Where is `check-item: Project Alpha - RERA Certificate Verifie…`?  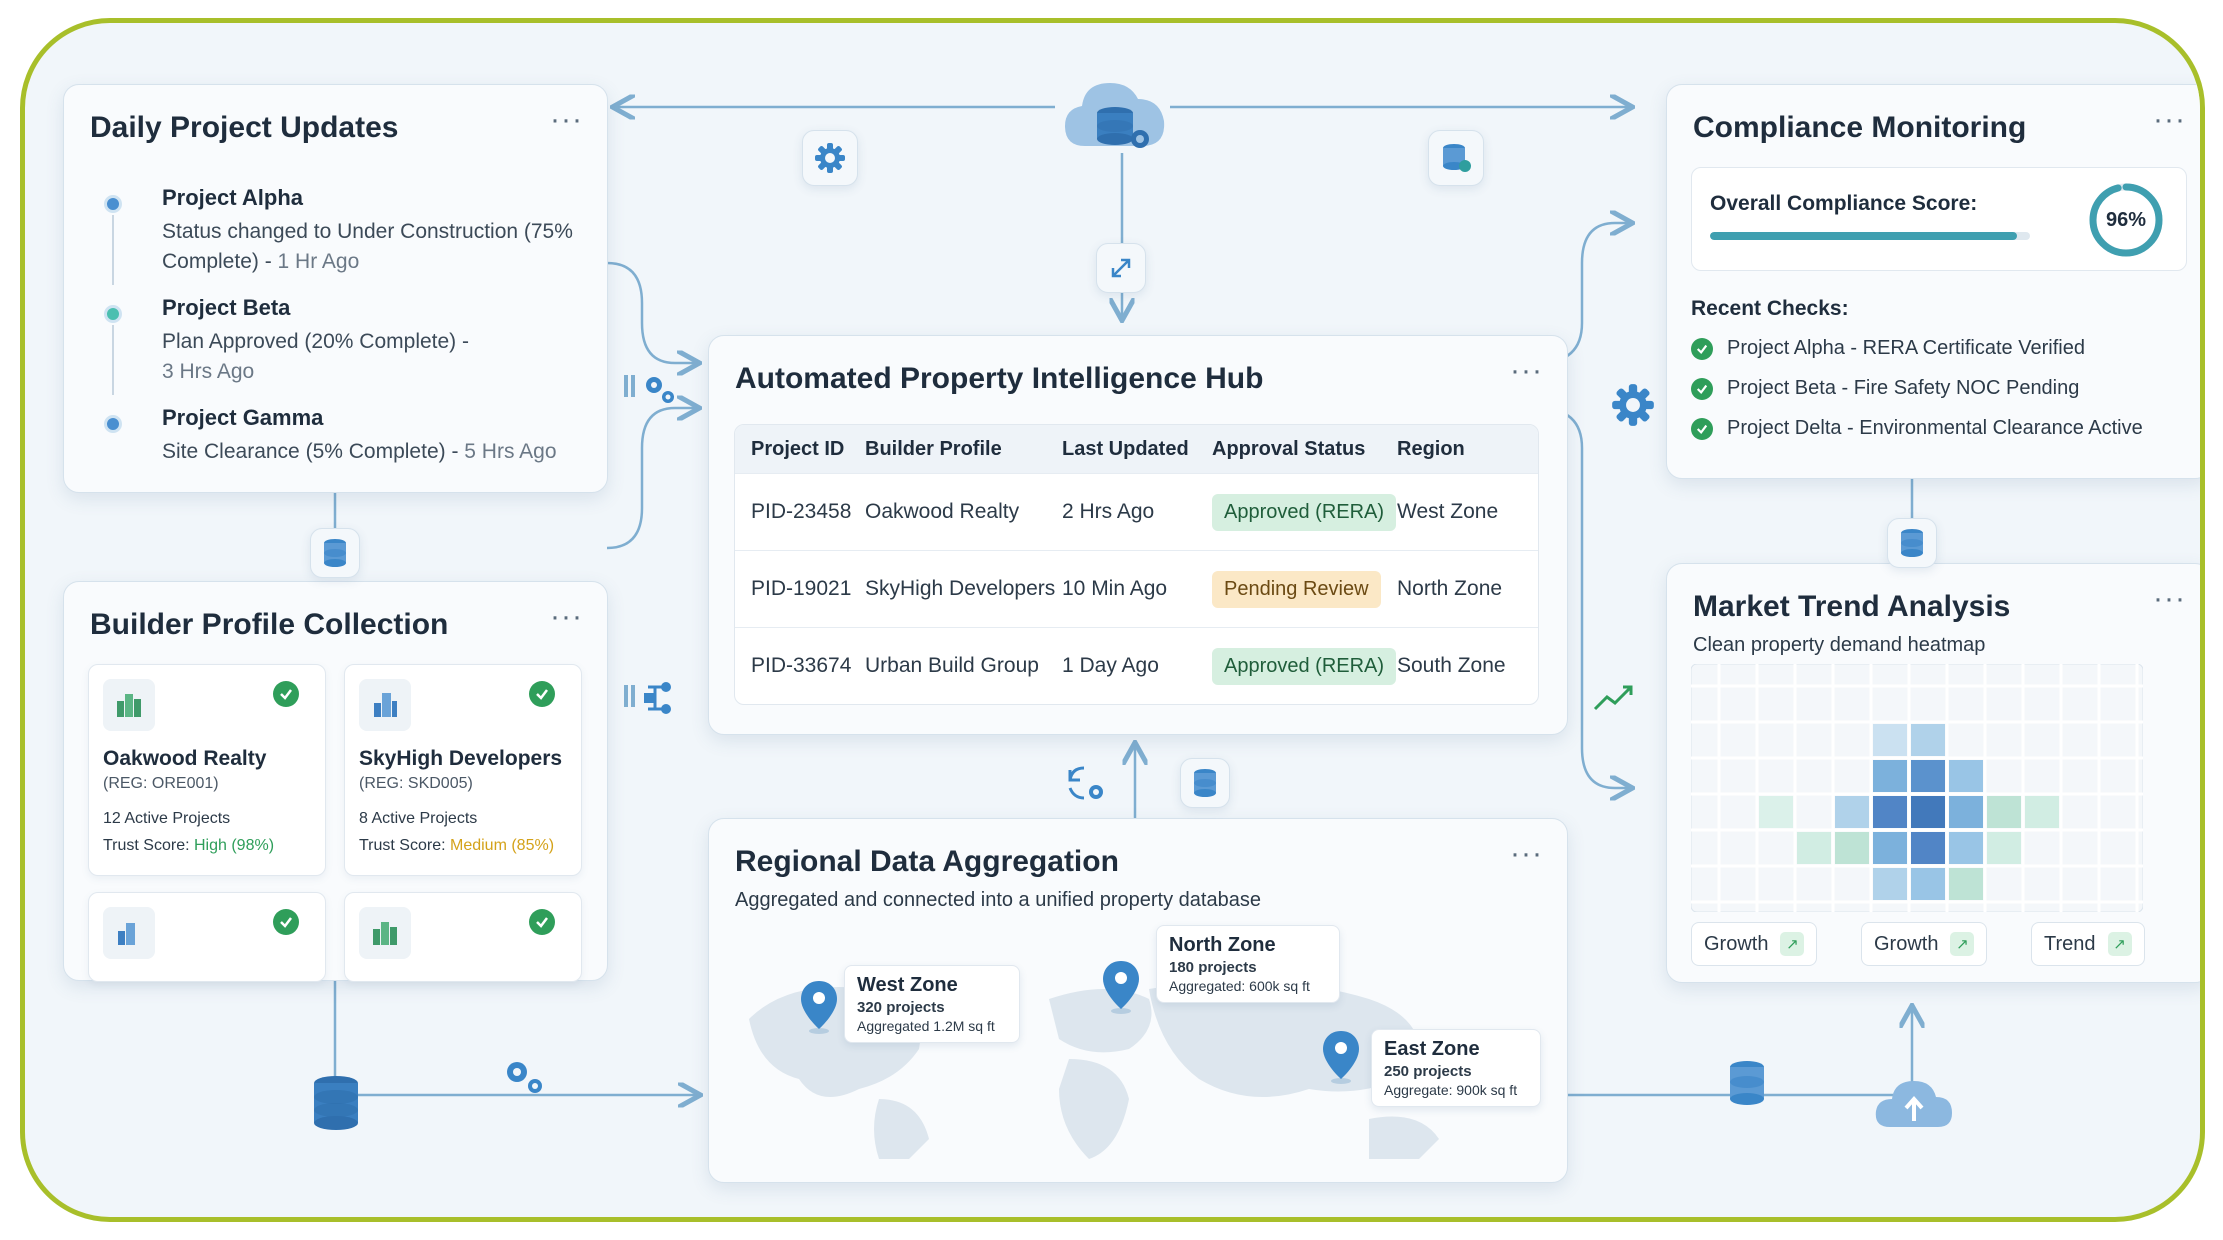
check-item: Project Alpha - RERA Certificate Verifie… is located at coordinates (1888, 348).